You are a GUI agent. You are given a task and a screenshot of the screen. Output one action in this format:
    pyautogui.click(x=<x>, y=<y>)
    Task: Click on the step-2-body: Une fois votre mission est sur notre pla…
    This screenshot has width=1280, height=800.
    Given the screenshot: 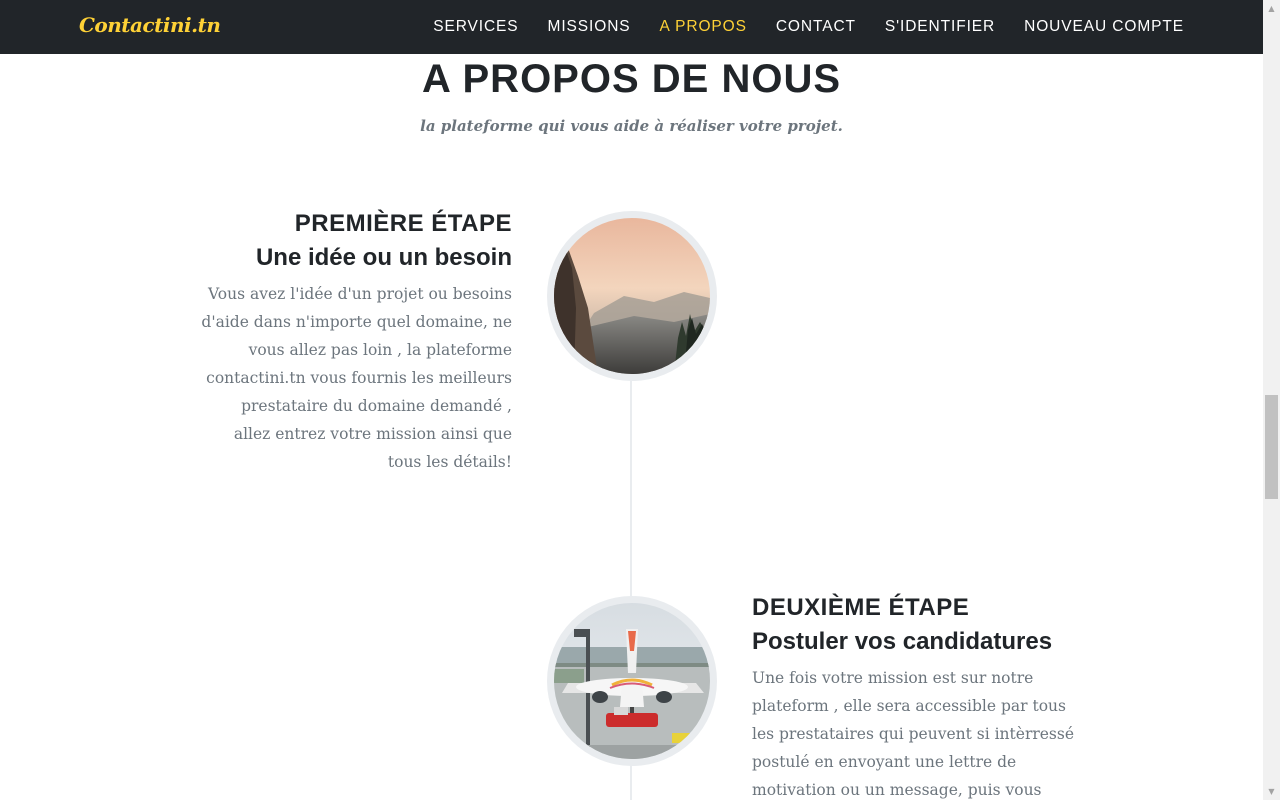 What is the action you would take?
    pyautogui.click(x=913, y=734)
    